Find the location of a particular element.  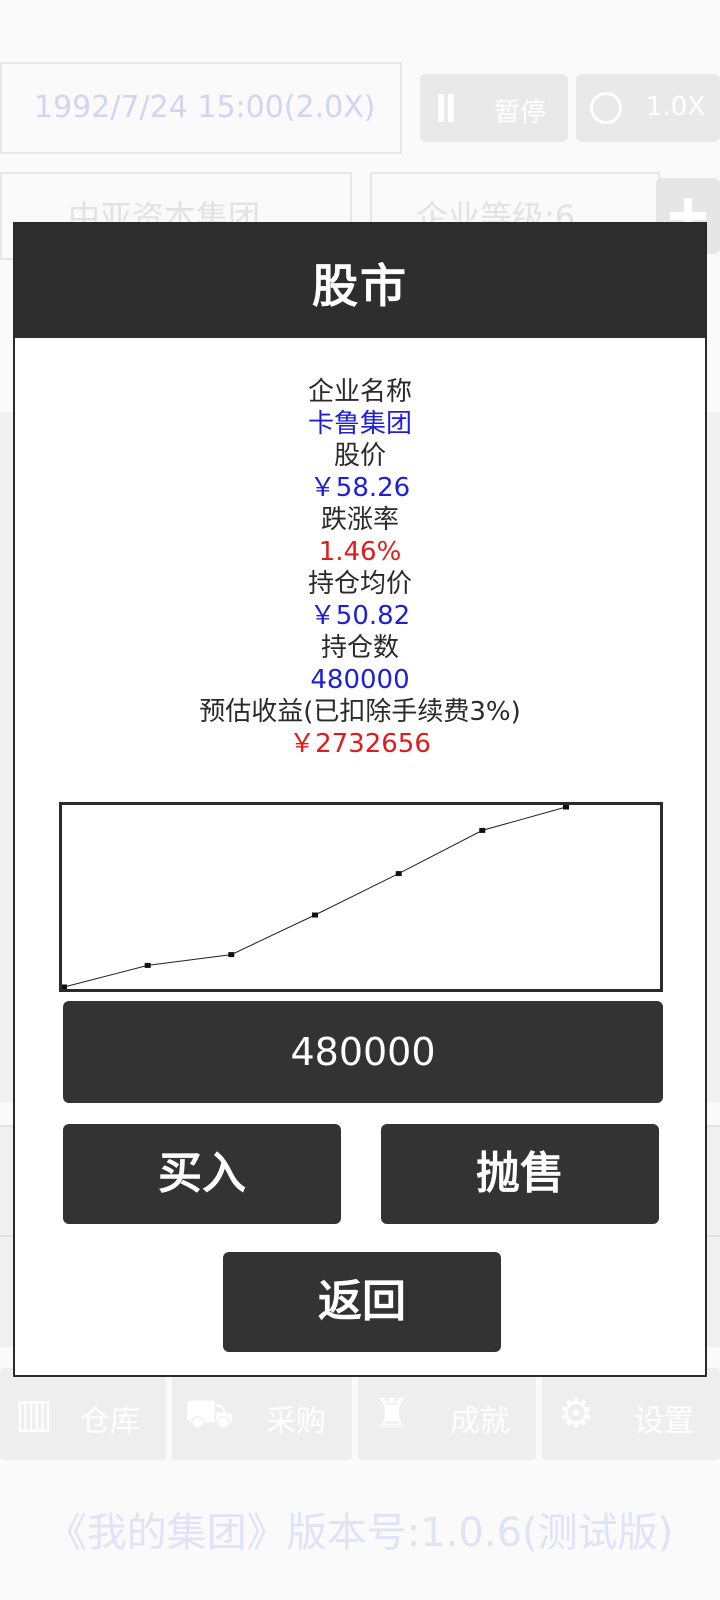

nav-label: 仓库 is located at coordinates (110, 1421).